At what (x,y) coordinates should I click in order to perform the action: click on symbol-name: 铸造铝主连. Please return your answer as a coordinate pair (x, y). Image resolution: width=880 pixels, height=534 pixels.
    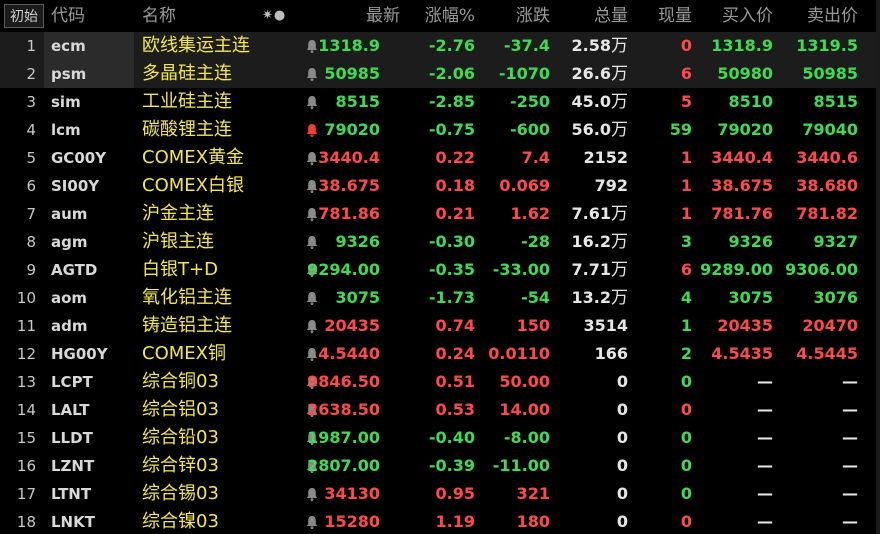
    Looking at the image, I should click on (187, 326).